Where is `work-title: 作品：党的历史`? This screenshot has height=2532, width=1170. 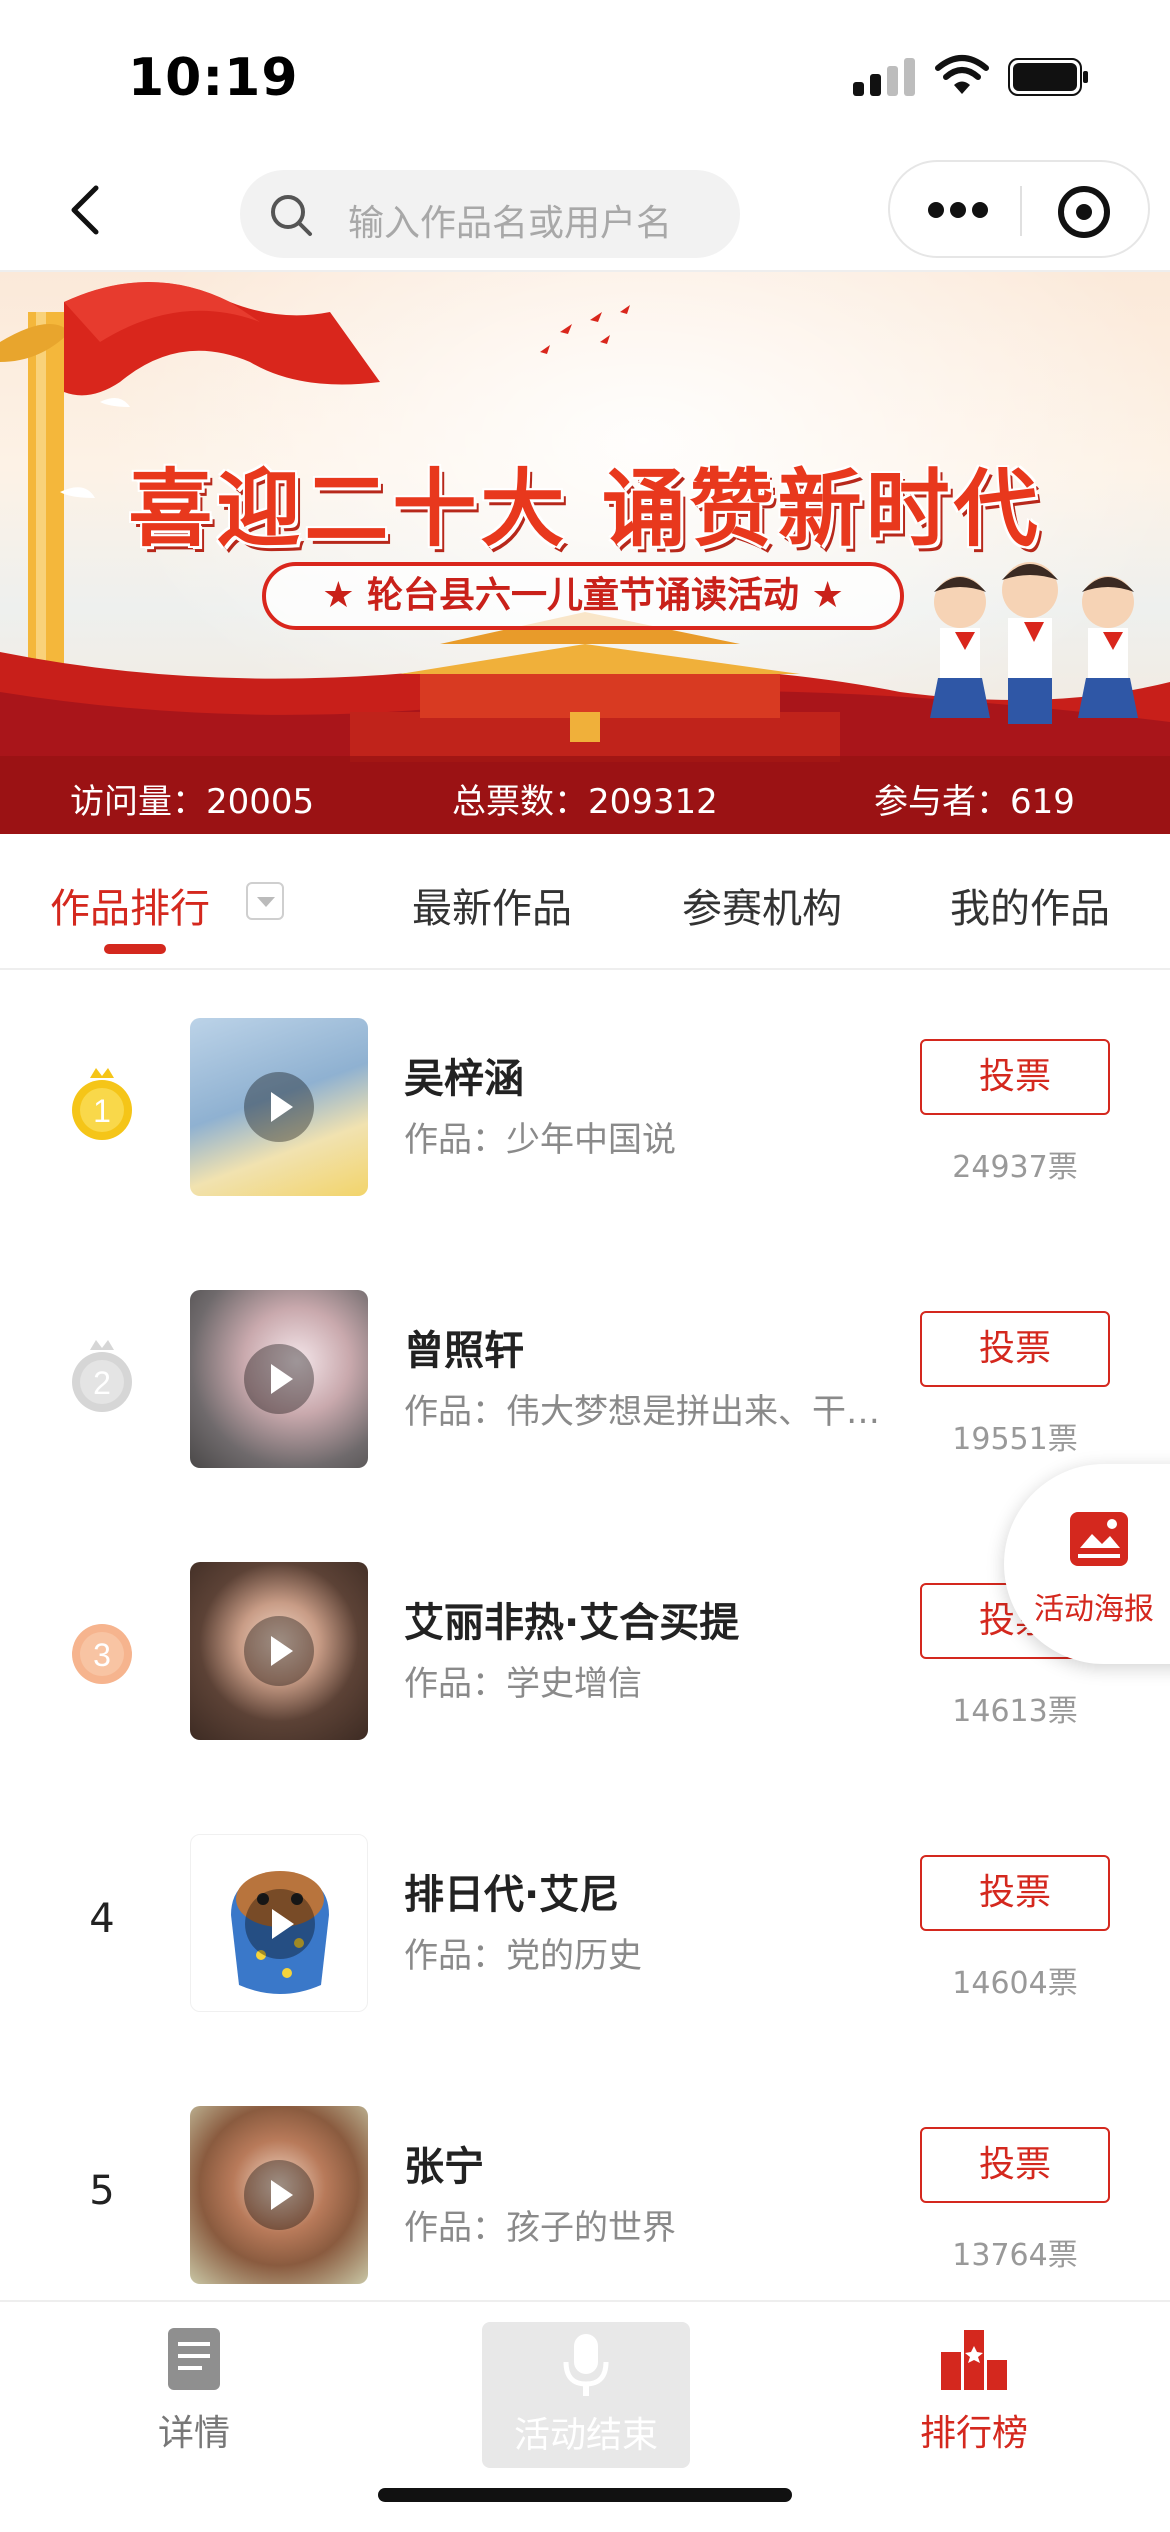 work-title: 作品：党的历史 is located at coordinates (523, 1956).